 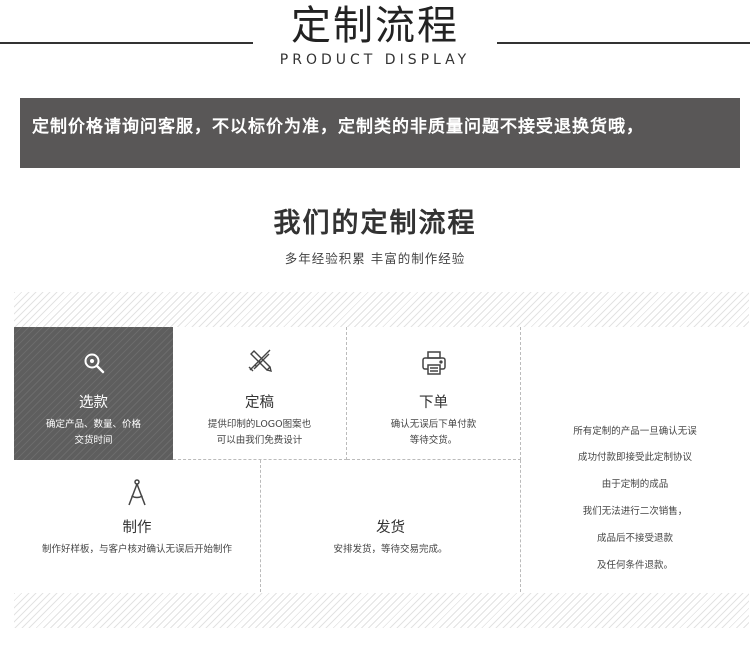 What do you see at coordinates (93, 403) in the screenshot?
I see `step-title: 选款` at bounding box center [93, 403].